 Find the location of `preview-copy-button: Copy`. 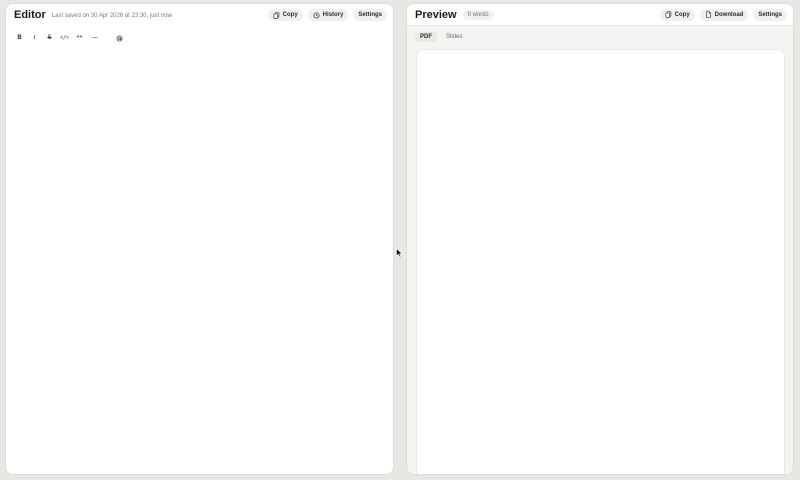

preview-copy-button: Copy is located at coordinates (677, 14).